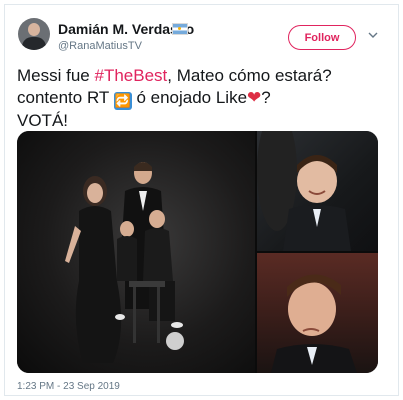 The image size is (403, 400). Describe the element at coordinates (130, 75) in the screenshot. I see `hashtag-link: #TheBest` at that location.